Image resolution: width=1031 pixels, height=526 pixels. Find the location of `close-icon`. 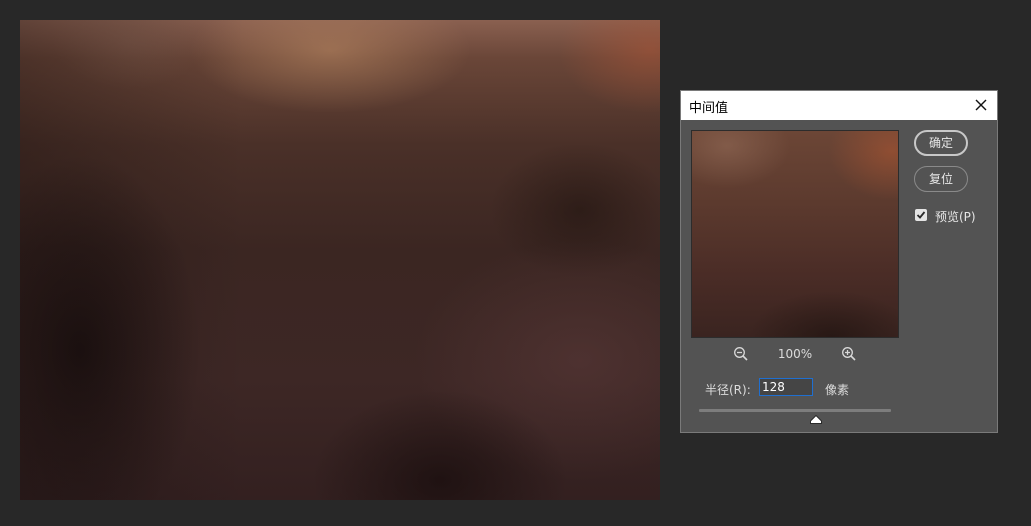

close-icon is located at coordinates (981, 105).